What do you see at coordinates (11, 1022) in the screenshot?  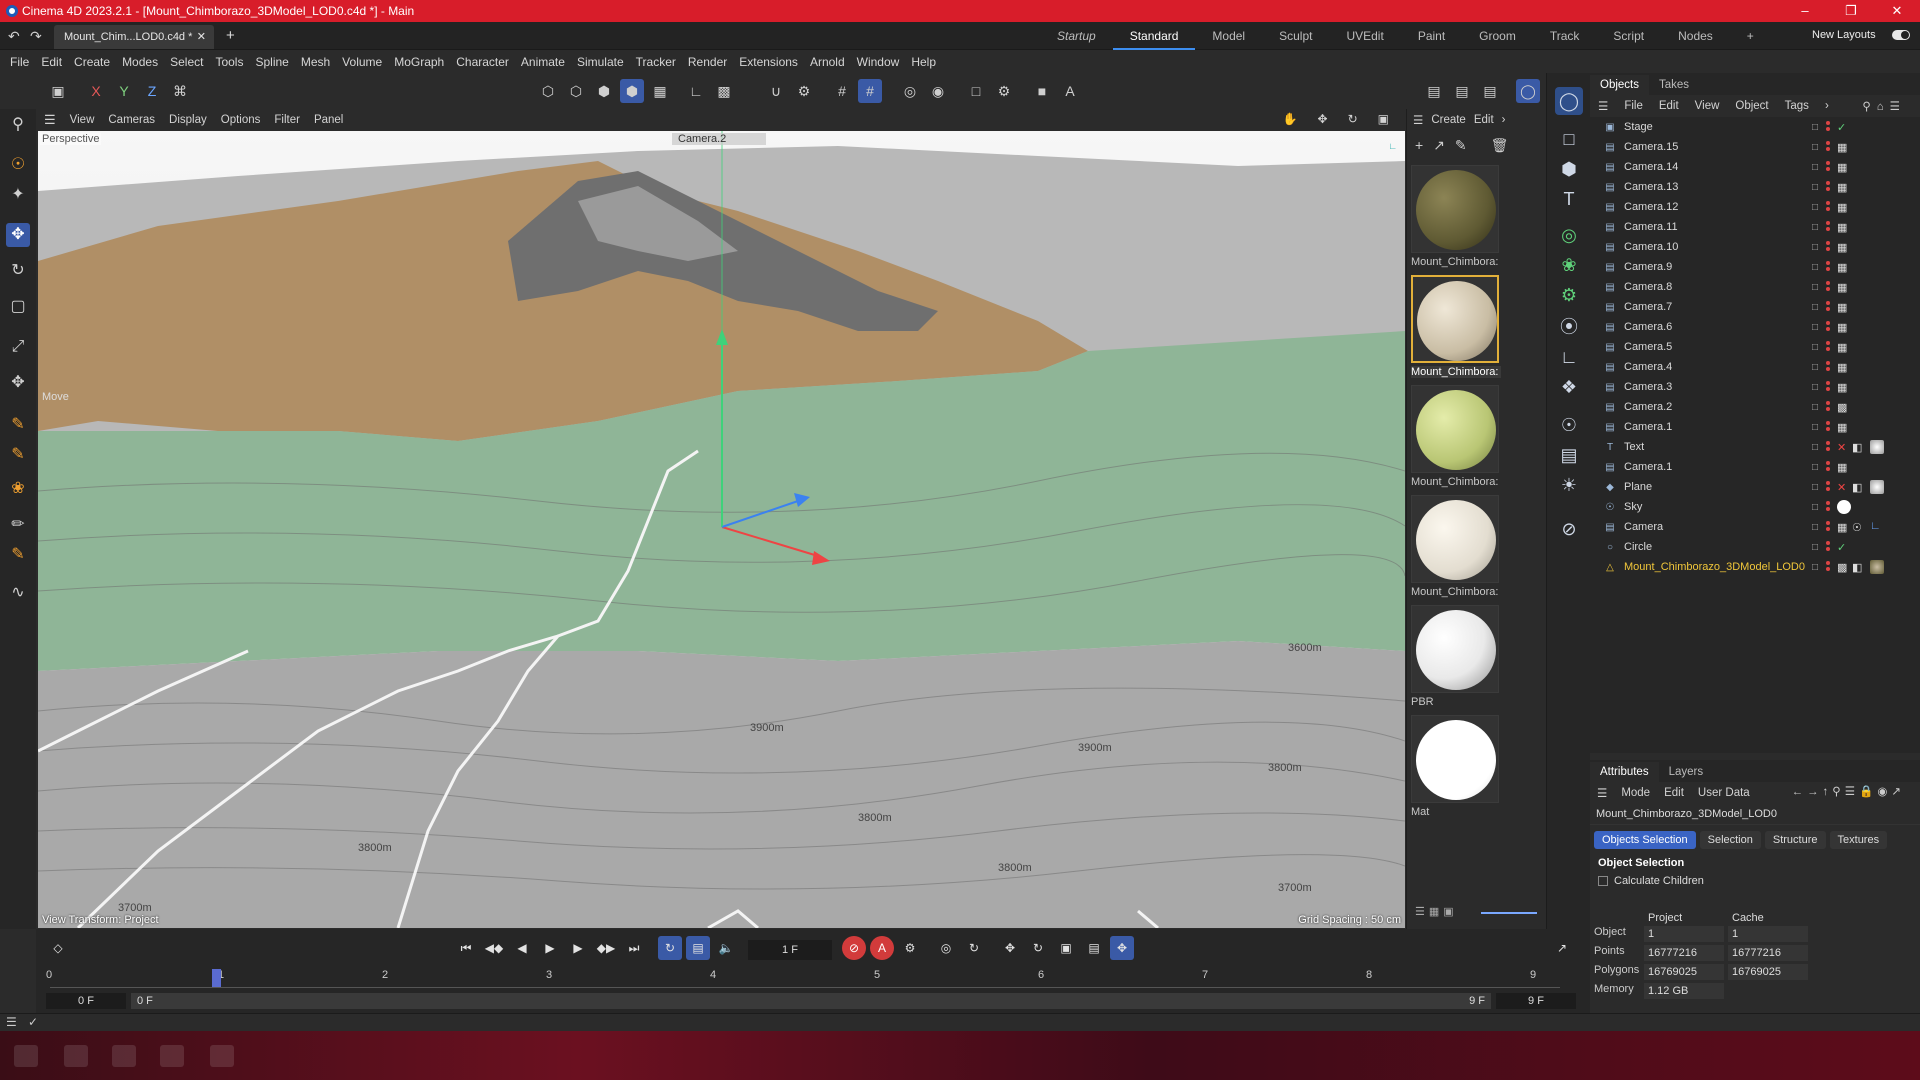 I see `status-menu-icon: ☰` at bounding box center [11, 1022].